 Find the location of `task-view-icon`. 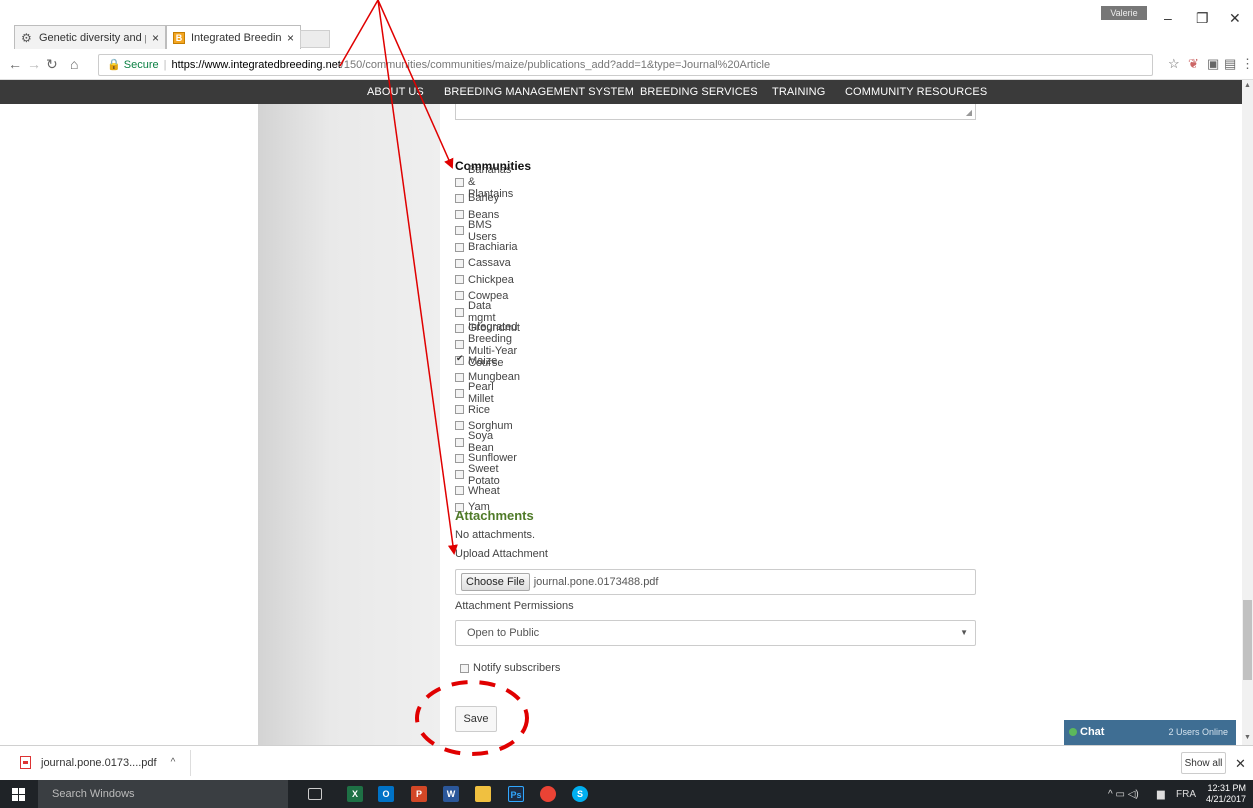

task-view-icon is located at coordinates (315, 794).